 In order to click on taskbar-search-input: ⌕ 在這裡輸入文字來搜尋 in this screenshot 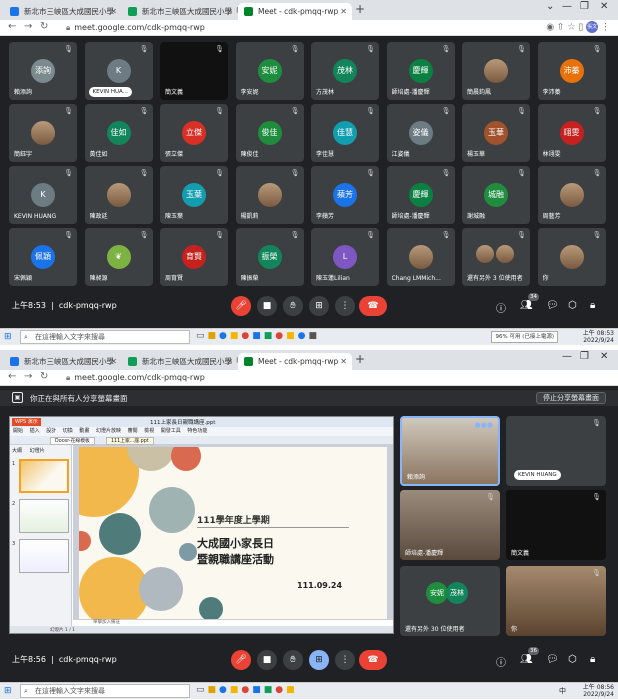, I will do `click(105, 337)`.